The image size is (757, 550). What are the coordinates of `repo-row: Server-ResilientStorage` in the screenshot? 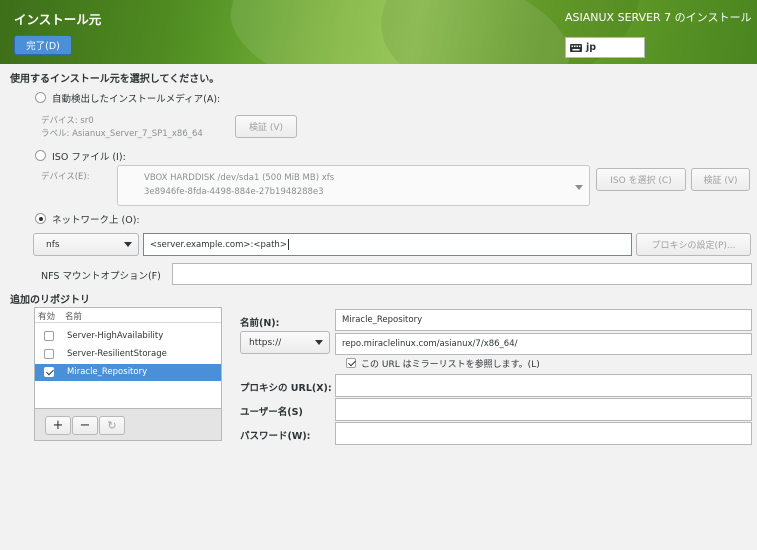 It's located at (128, 354).